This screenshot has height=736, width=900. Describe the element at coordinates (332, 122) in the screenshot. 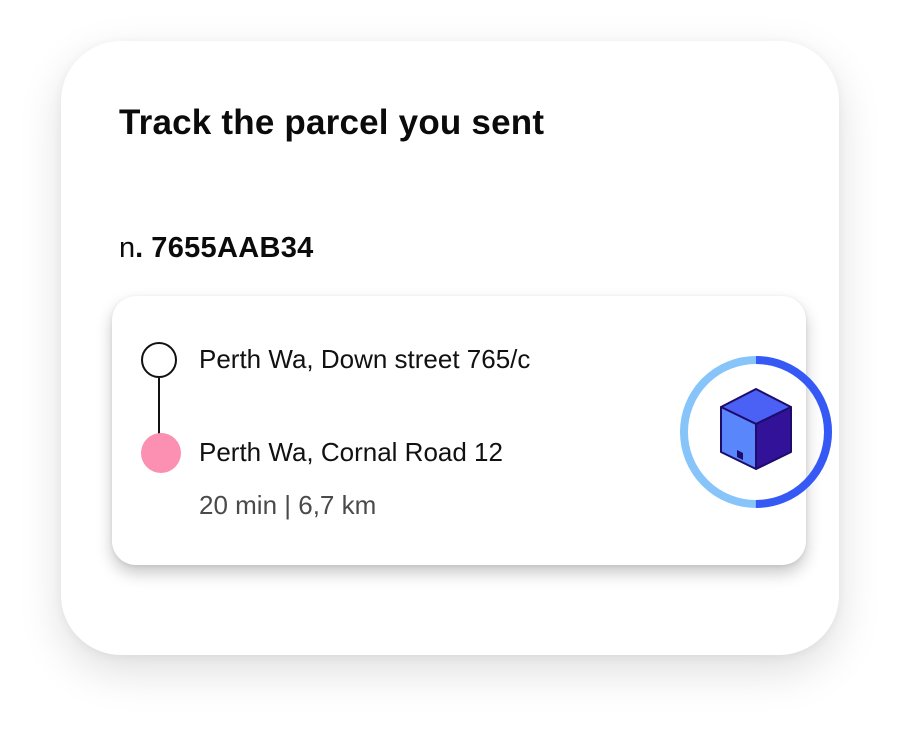

I see `card-title: Track the parcel you sent` at that location.